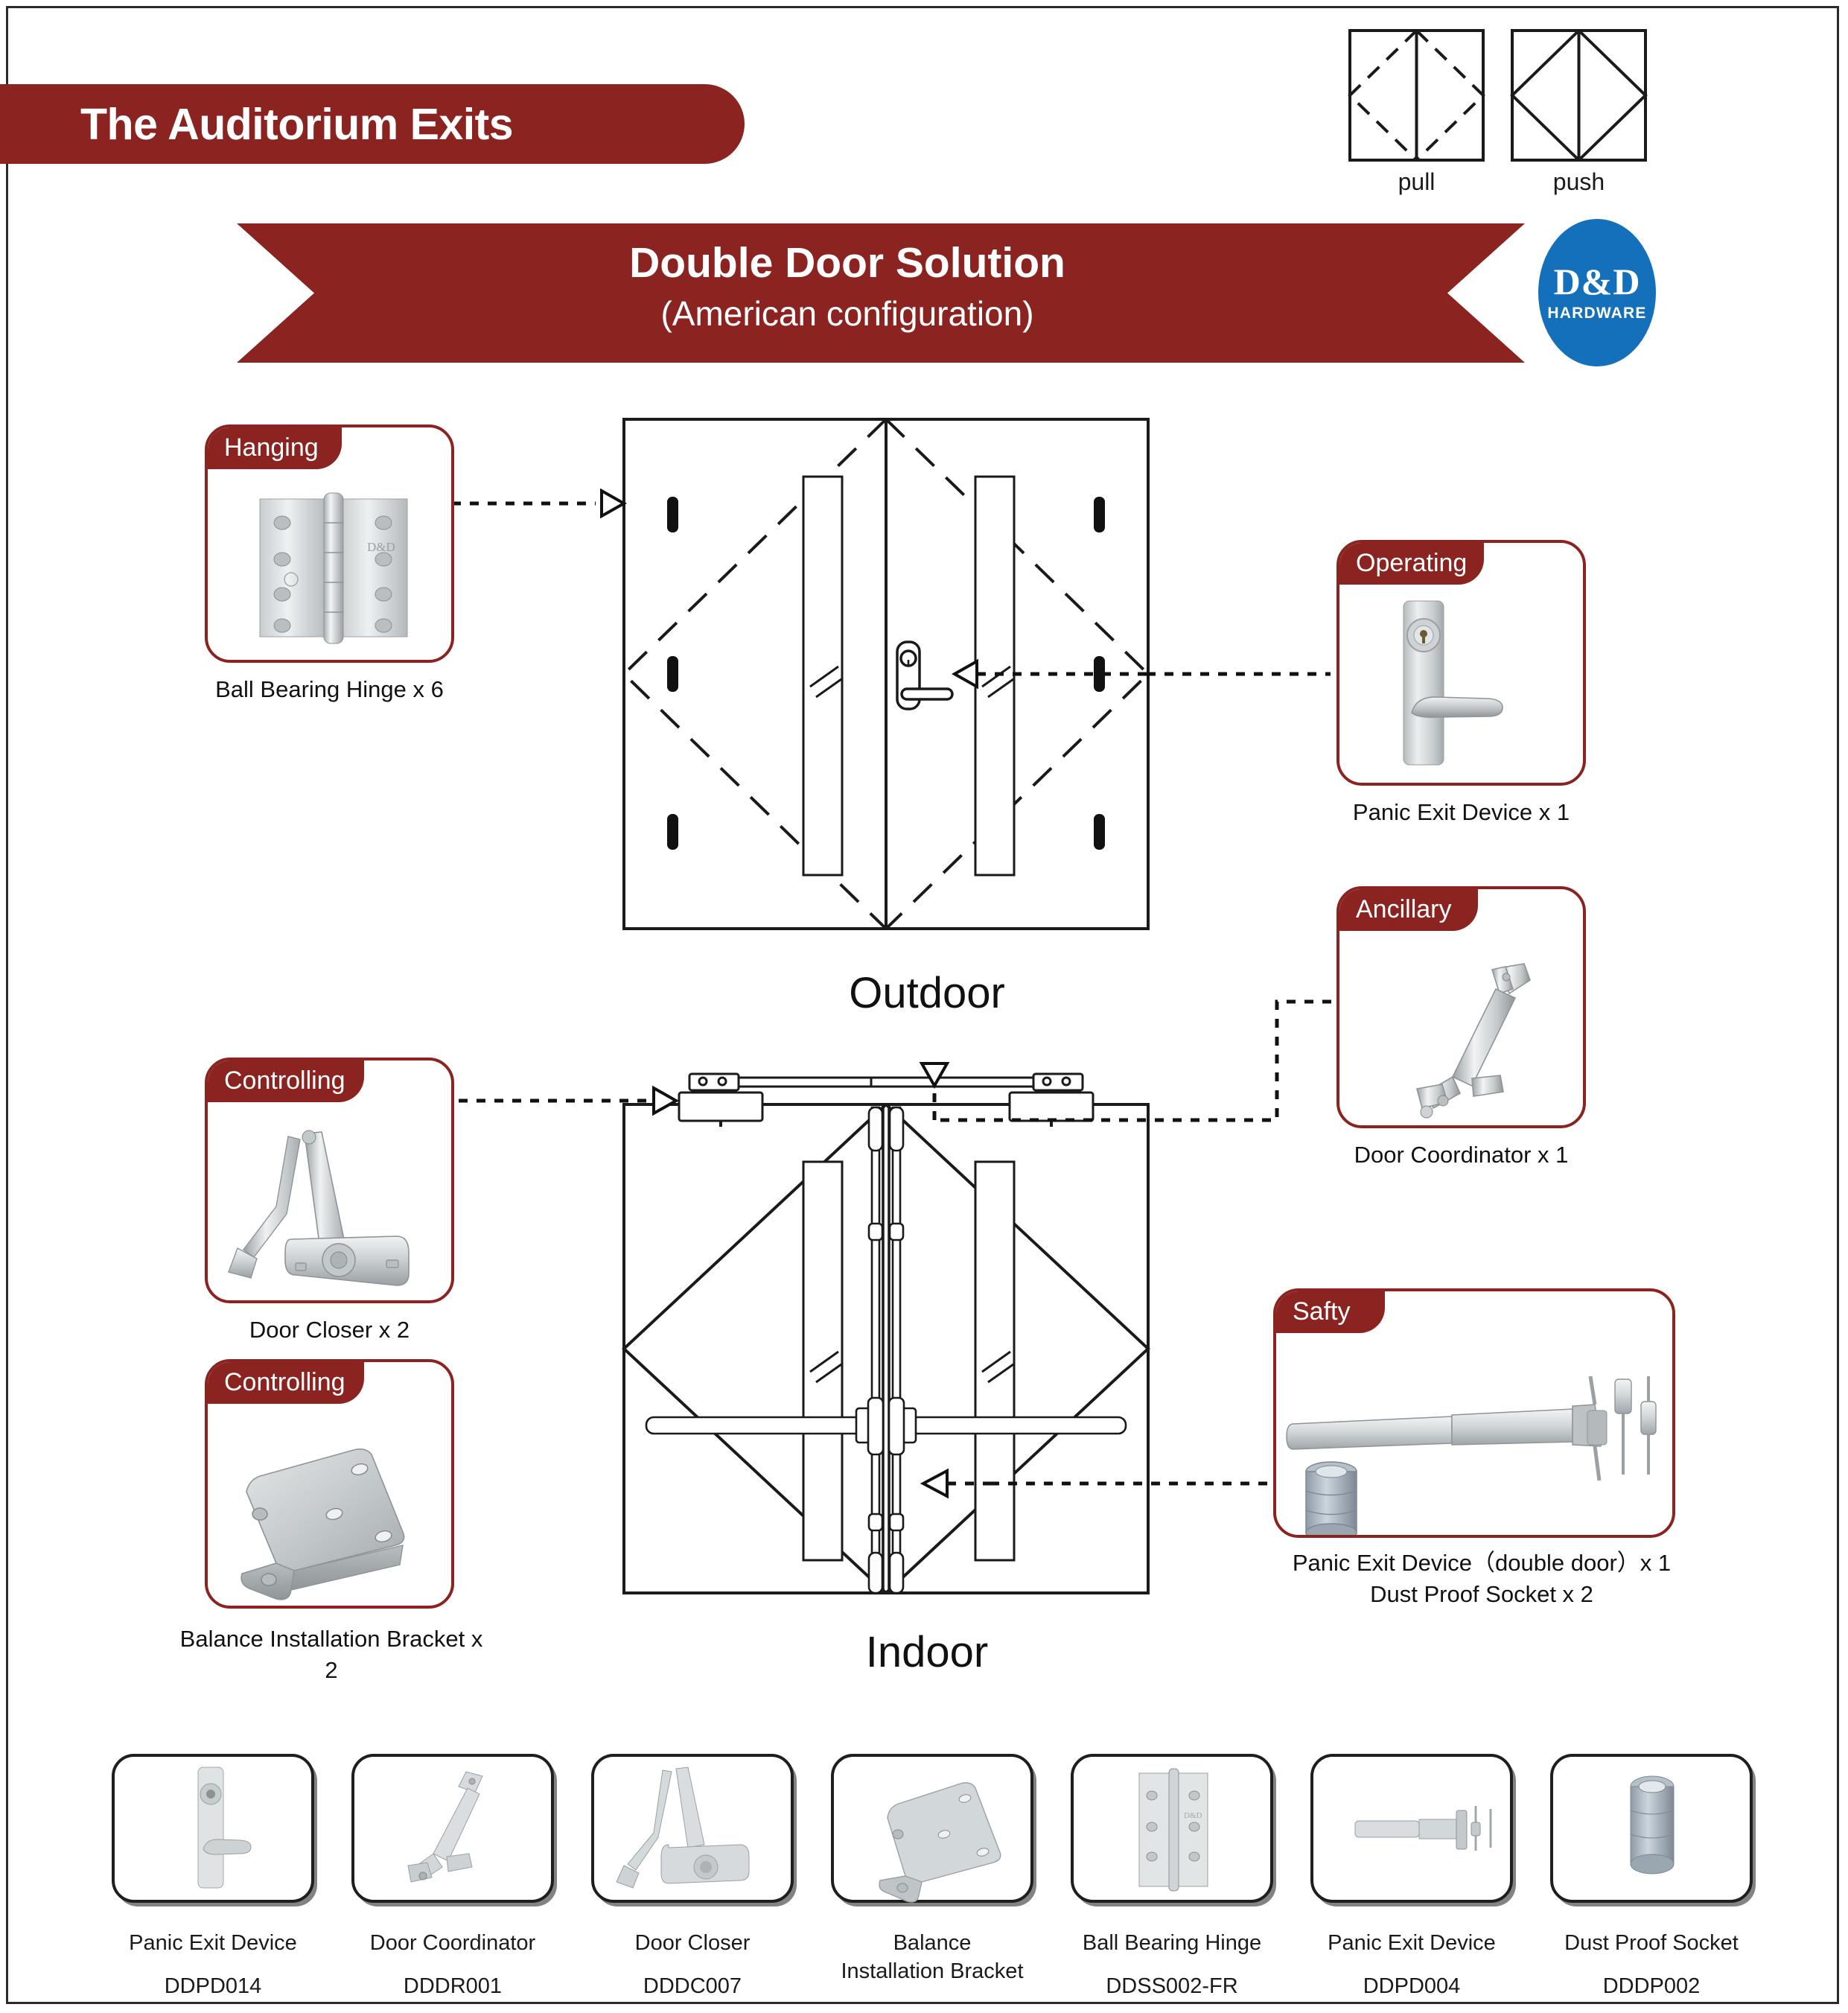 The width and height of the screenshot is (1848, 2013). I want to click on callout-caption-bracket: Balance Installation Bracket x 2, so click(331, 1655).